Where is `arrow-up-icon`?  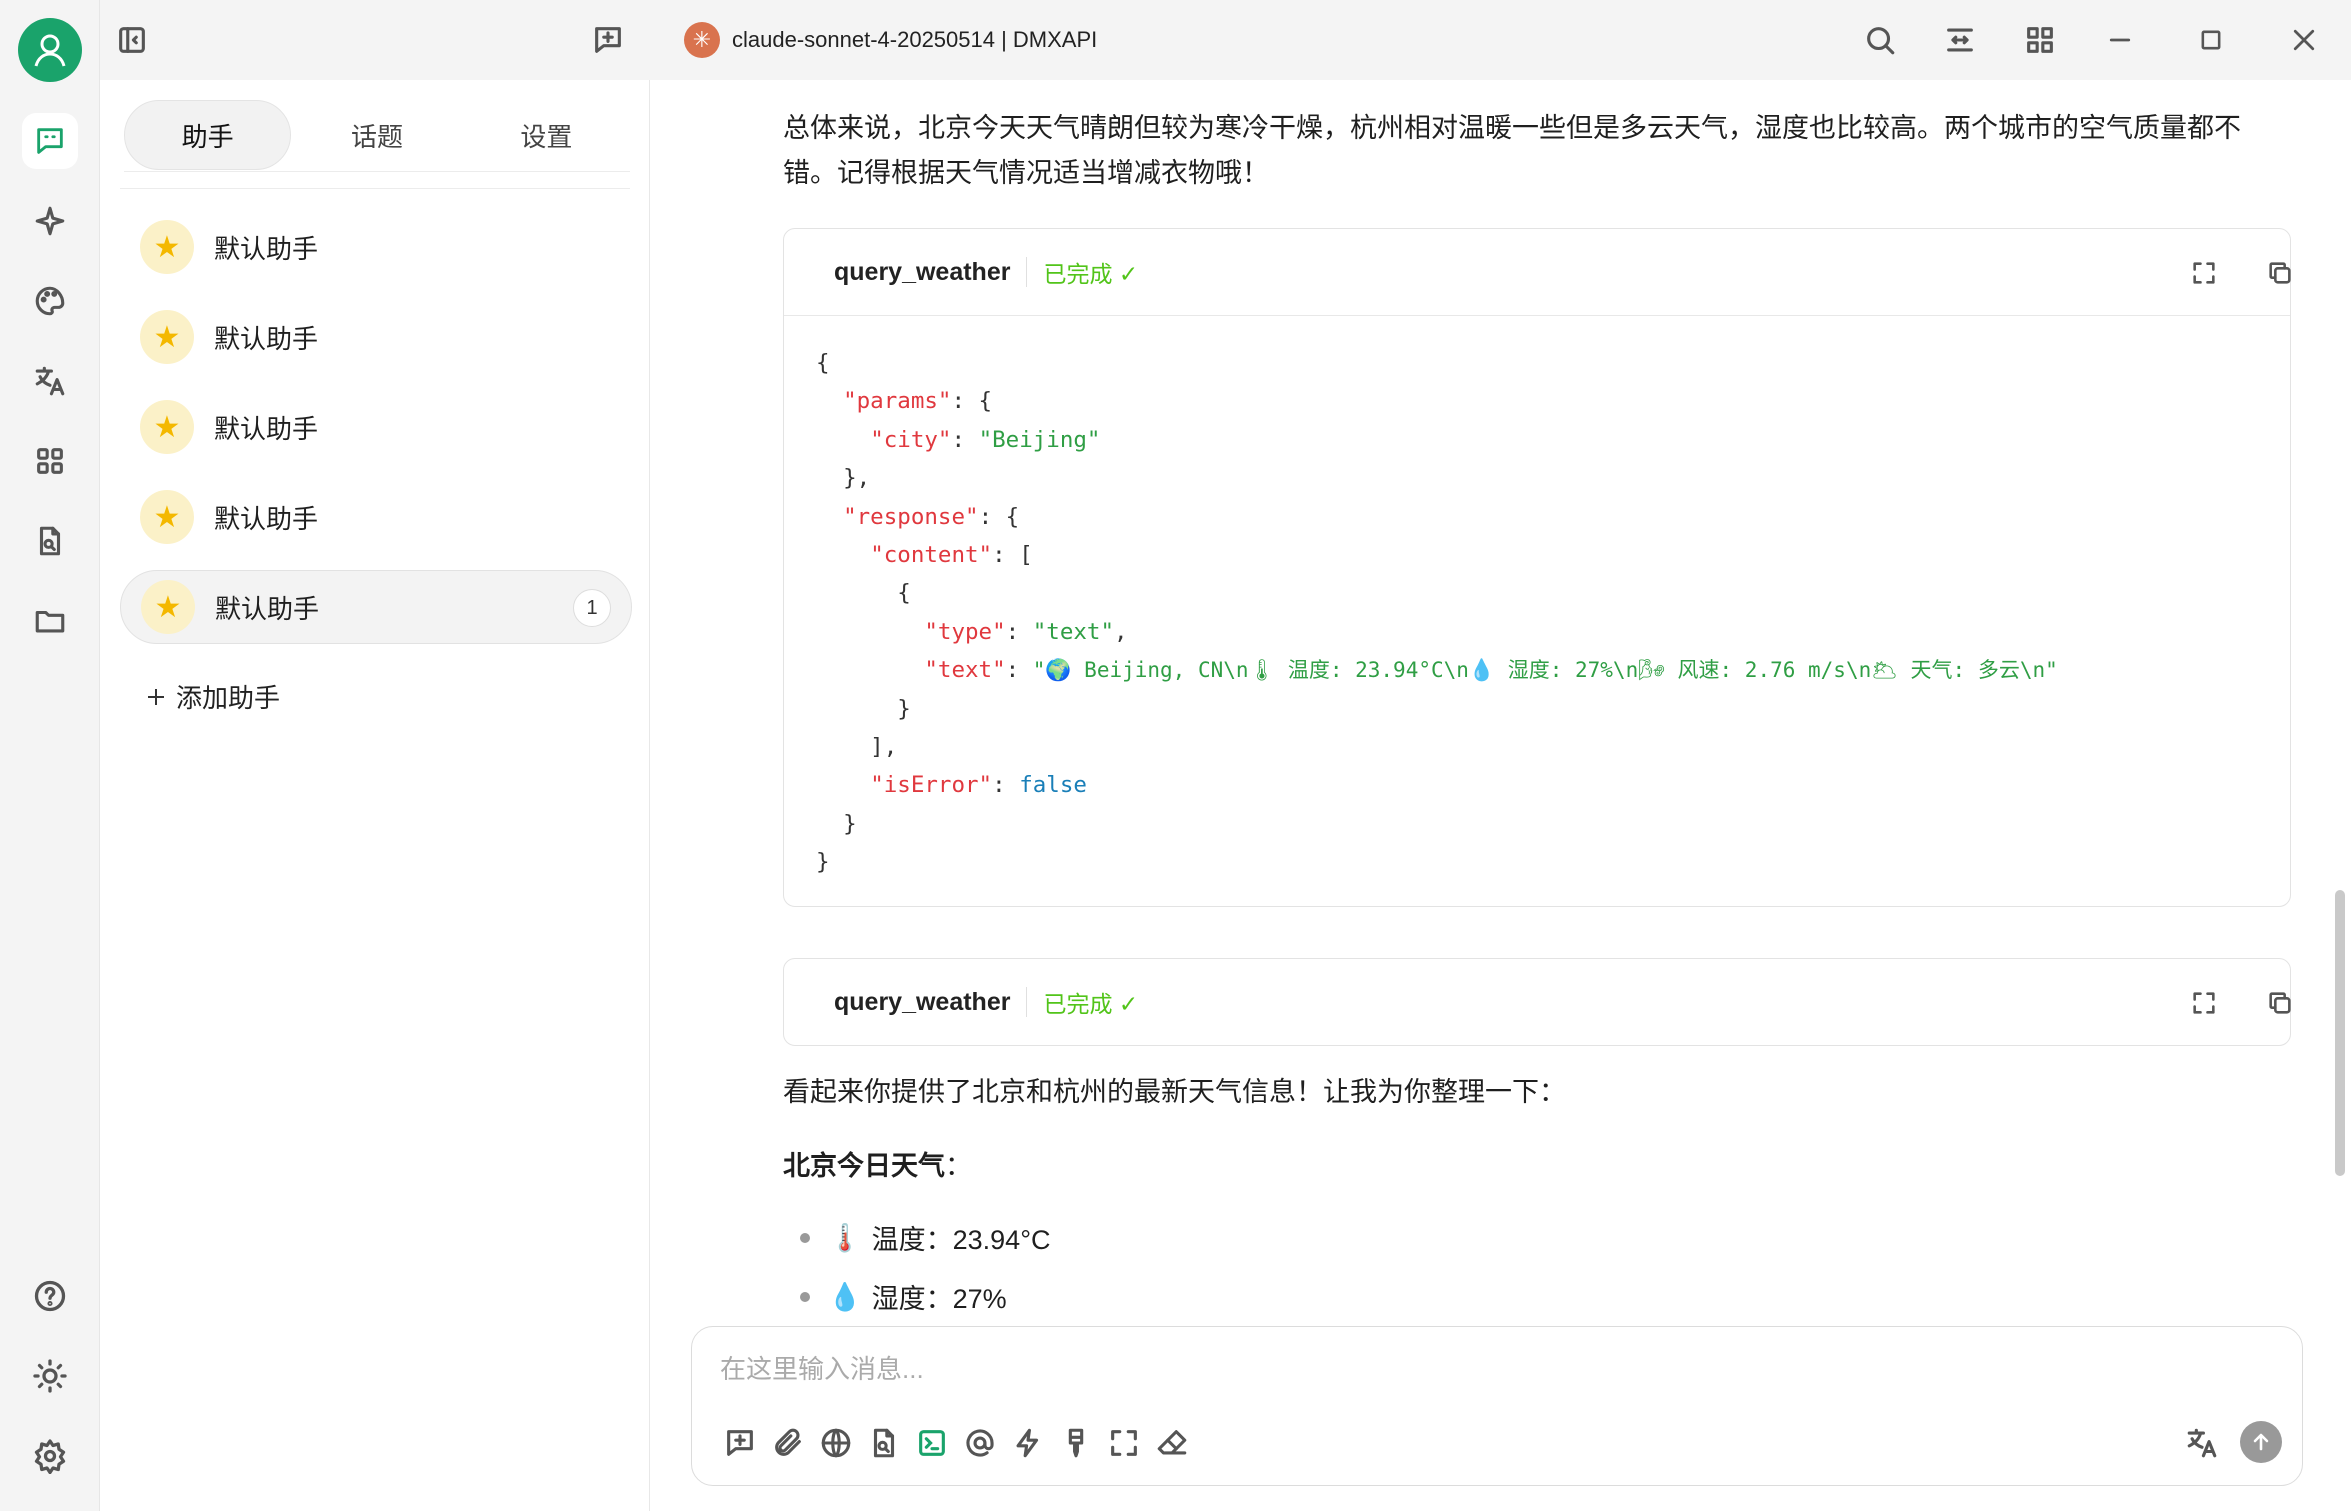
arrow-up-icon is located at coordinates (2261, 1442).